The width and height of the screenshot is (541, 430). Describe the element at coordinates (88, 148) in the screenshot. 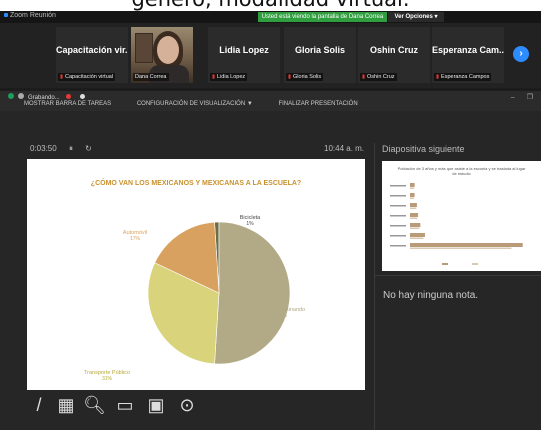

I see `reset-icon: ↻` at that location.